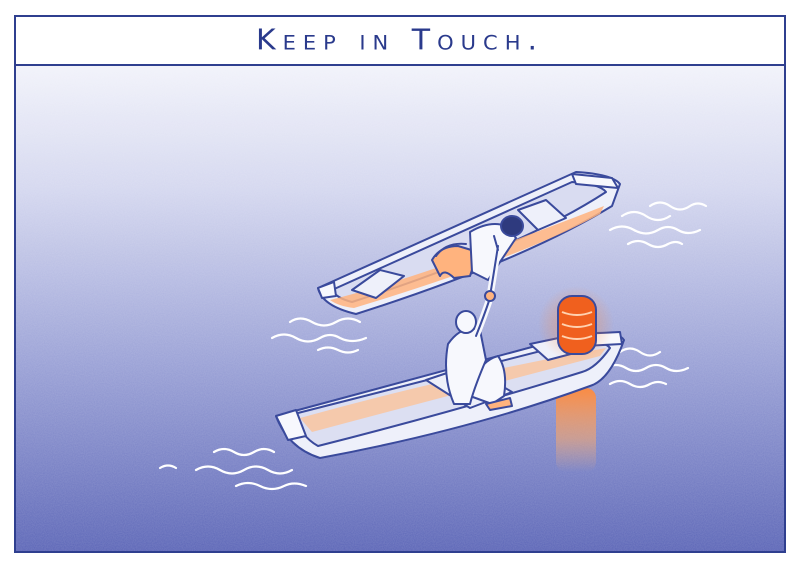  Describe the element at coordinates (577, 325) in the screenshot. I see `paper-lantern` at that location.